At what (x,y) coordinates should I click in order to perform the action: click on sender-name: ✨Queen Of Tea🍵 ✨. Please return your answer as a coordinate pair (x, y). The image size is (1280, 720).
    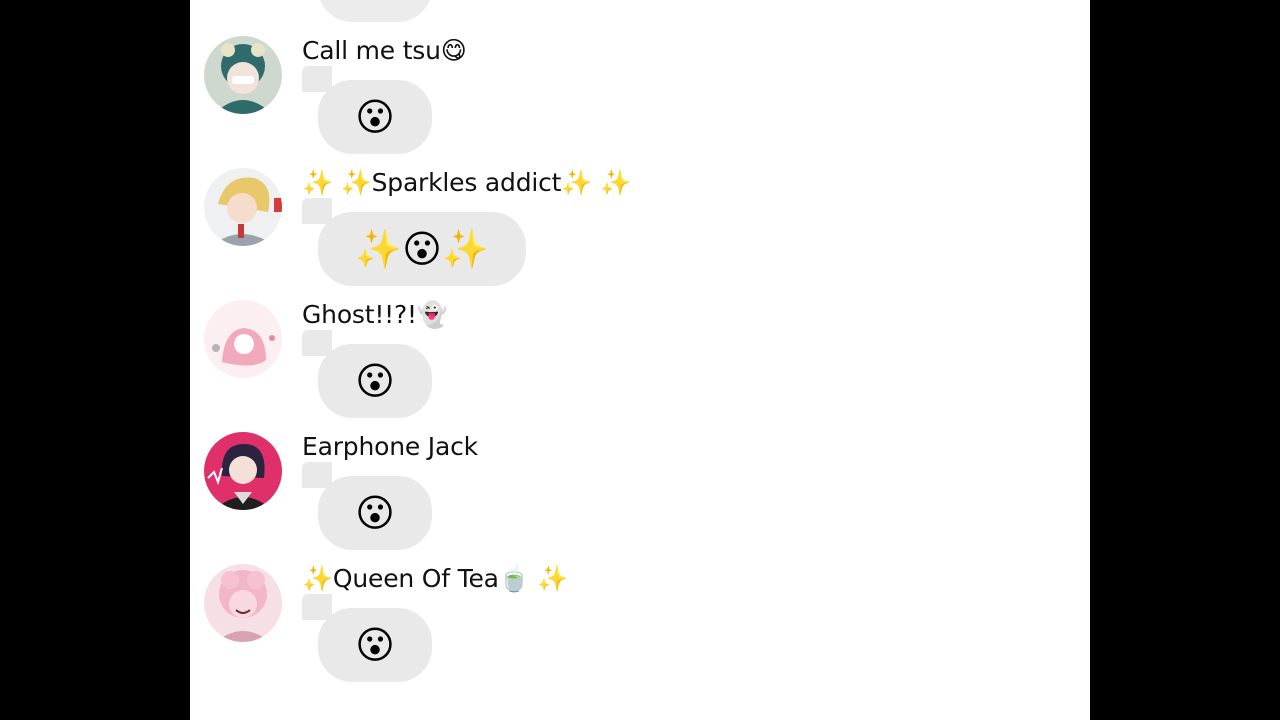
    Looking at the image, I should click on (435, 578).